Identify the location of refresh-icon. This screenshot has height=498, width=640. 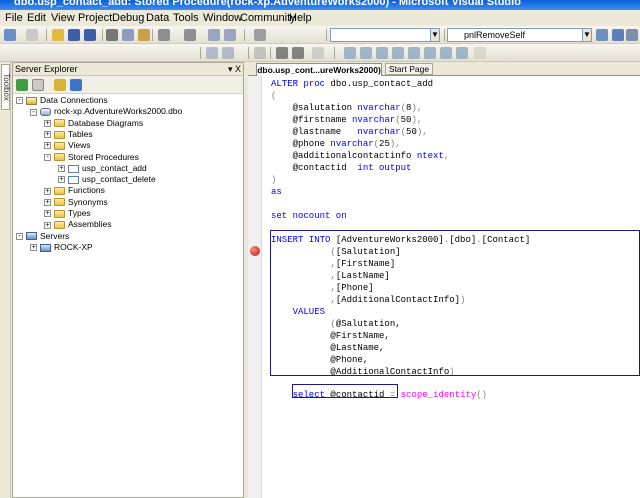
(22, 85).